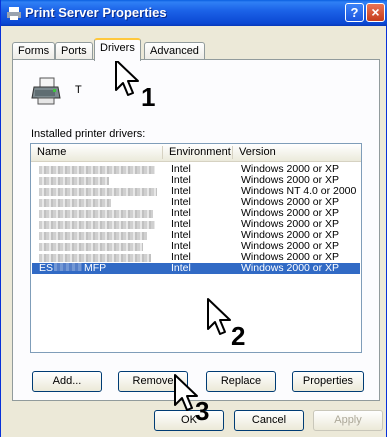 The image size is (387, 437). I want to click on driver-name-suffix: MFP, so click(95, 268).